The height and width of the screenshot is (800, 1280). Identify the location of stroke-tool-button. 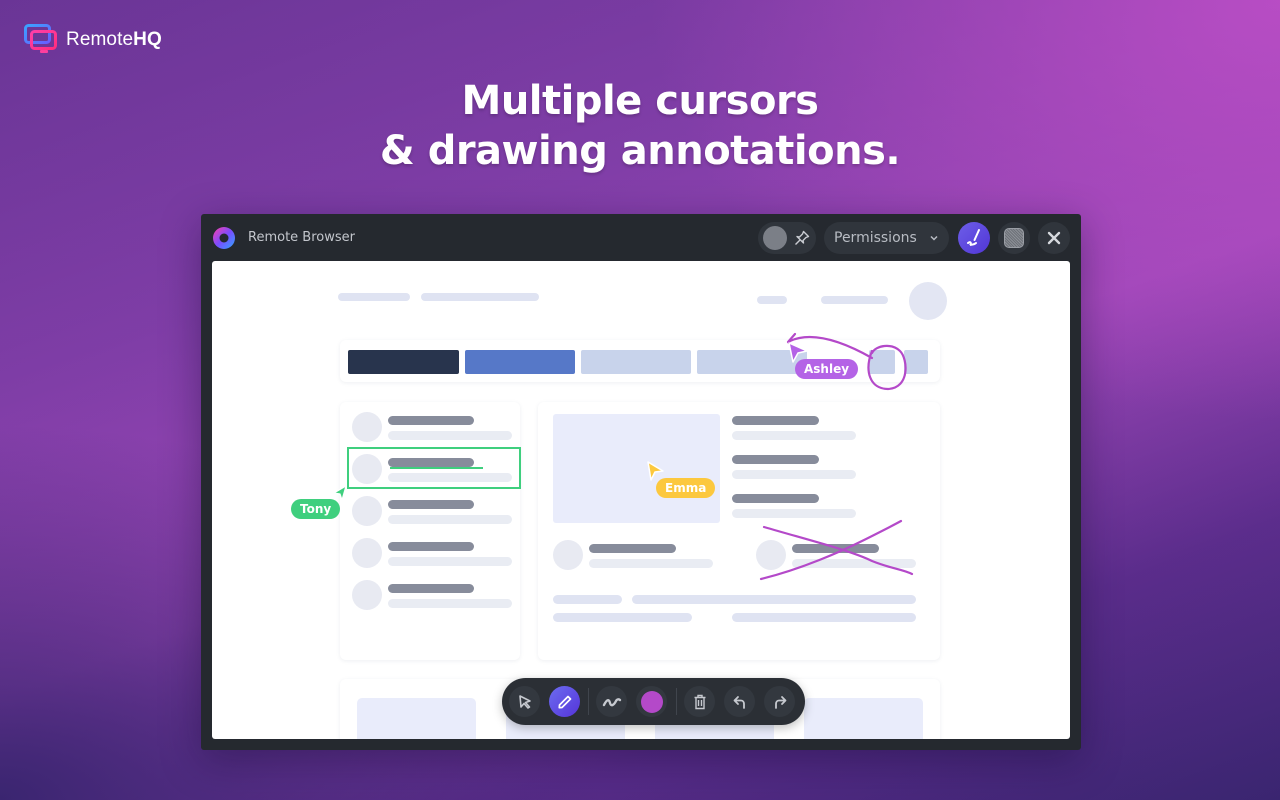
(611, 701).